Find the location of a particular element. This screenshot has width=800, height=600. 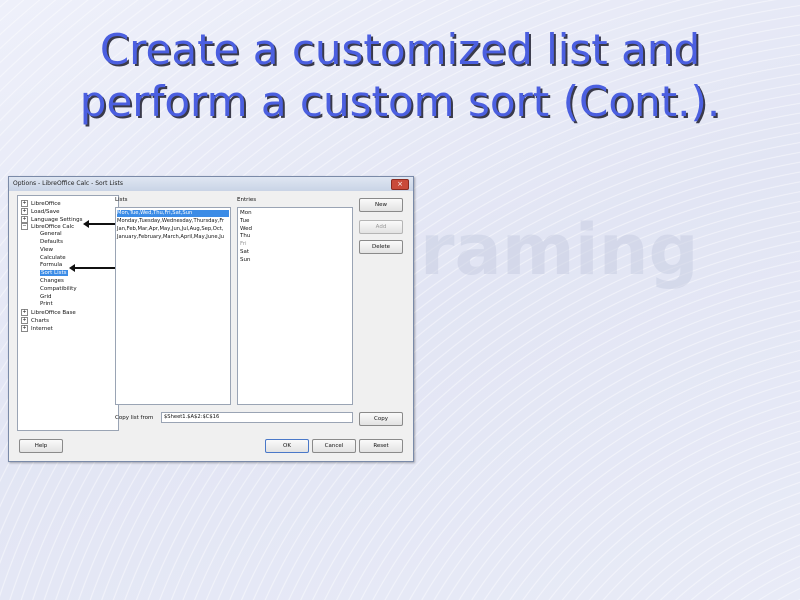

copy-from-field: $Sheet1.$A$2:$C$16 is located at coordinates (257, 417).